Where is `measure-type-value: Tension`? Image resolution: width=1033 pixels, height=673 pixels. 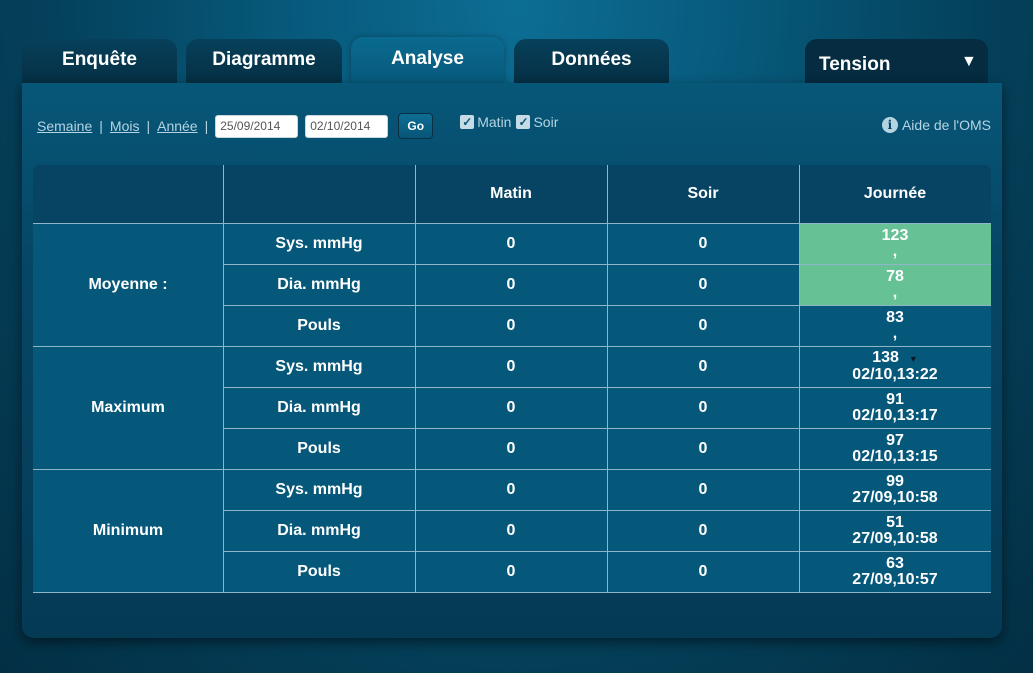
measure-type-value: Tension is located at coordinates (855, 64).